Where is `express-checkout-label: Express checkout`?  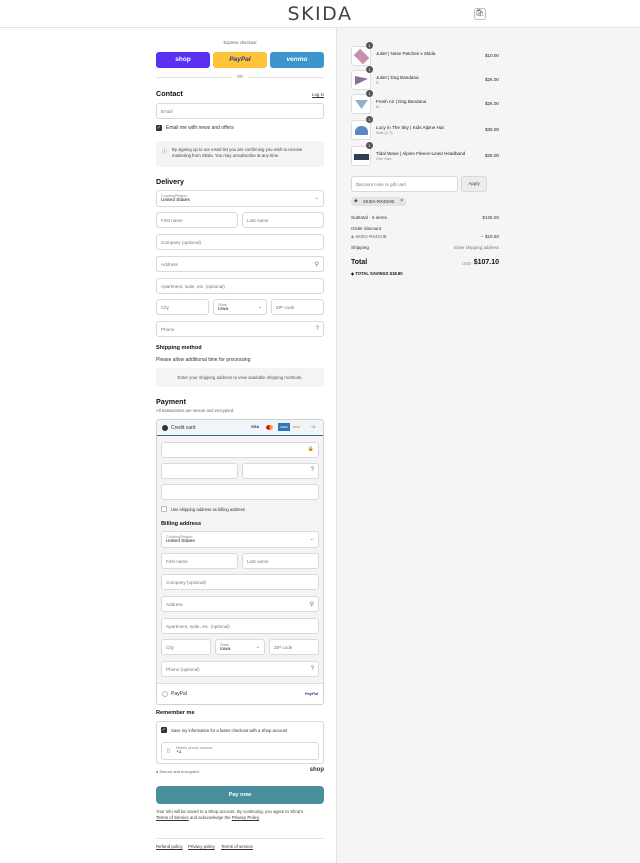 express-checkout-label: Express checkout is located at coordinates (240, 42).